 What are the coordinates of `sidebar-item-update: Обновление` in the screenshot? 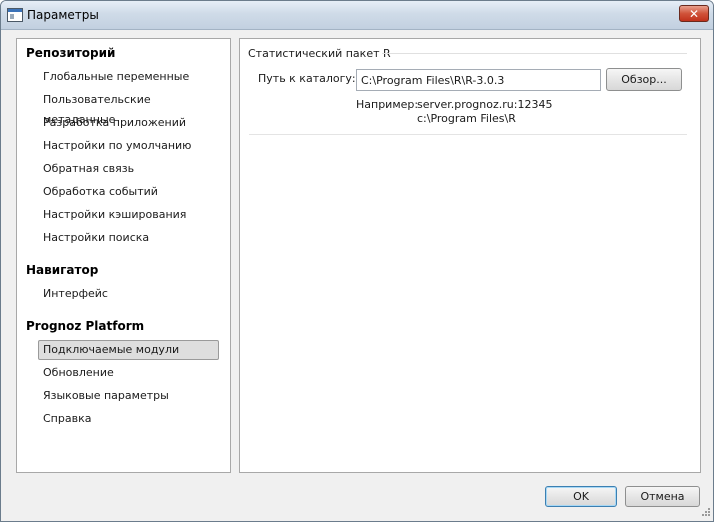 It's located at (129, 373).